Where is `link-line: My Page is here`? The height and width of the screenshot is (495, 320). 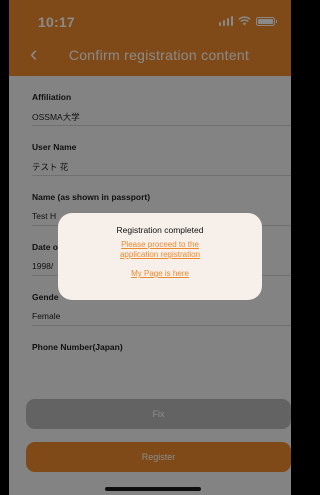 link-line: My Page is here is located at coordinates (160, 274).